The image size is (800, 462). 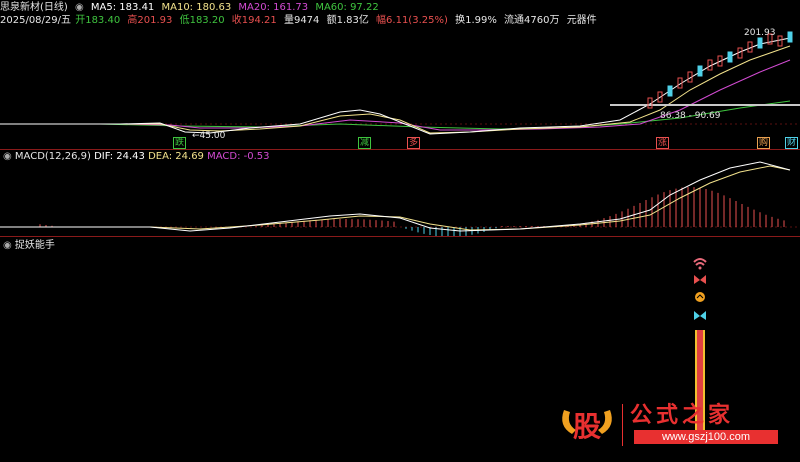 I want to click on macd-toggle-icon: ◉, so click(x=7, y=156).